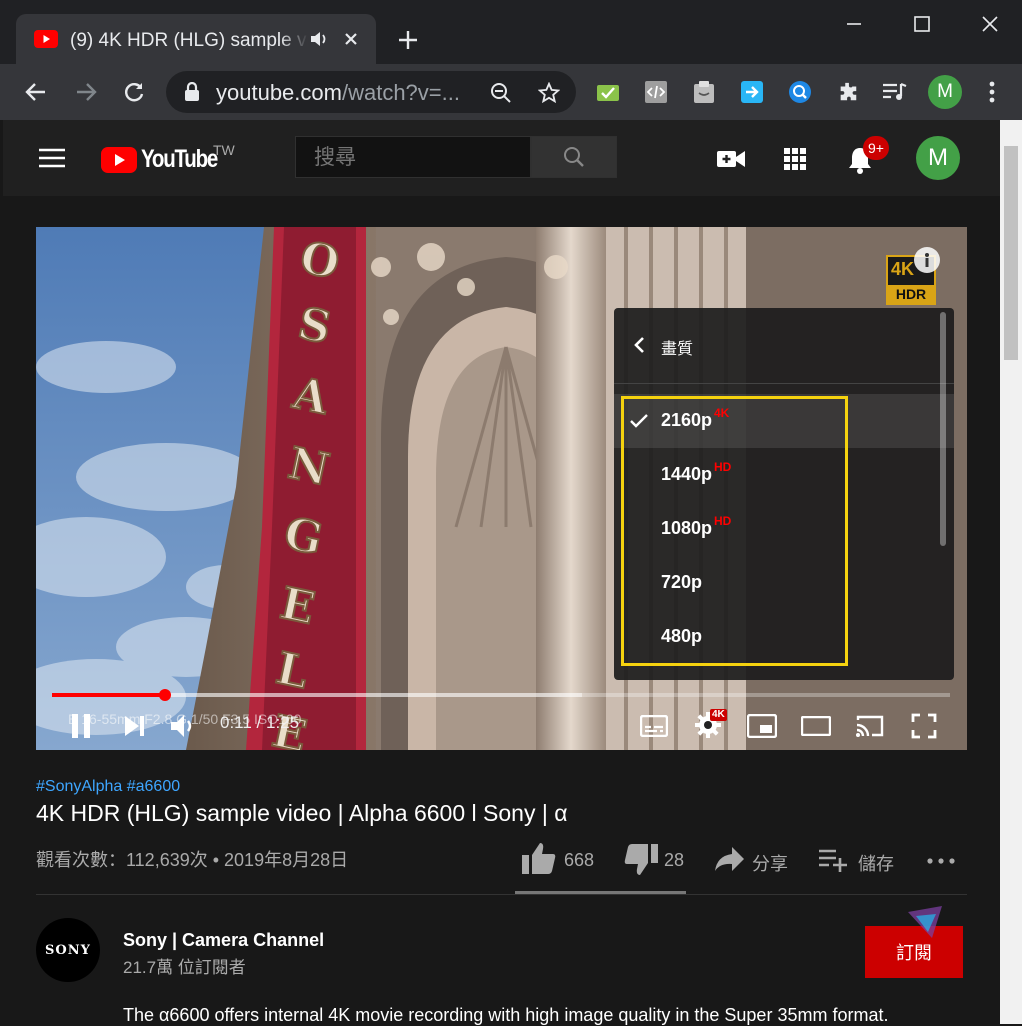 The image size is (1022, 1026). What do you see at coordinates (718, 715) in the screenshot?
I see `settings-4k-badge: 4K` at bounding box center [718, 715].